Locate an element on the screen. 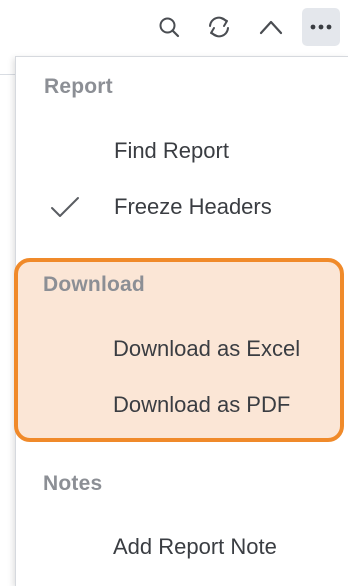 This screenshot has height=586, width=348. search-button is located at coordinates (169, 27).